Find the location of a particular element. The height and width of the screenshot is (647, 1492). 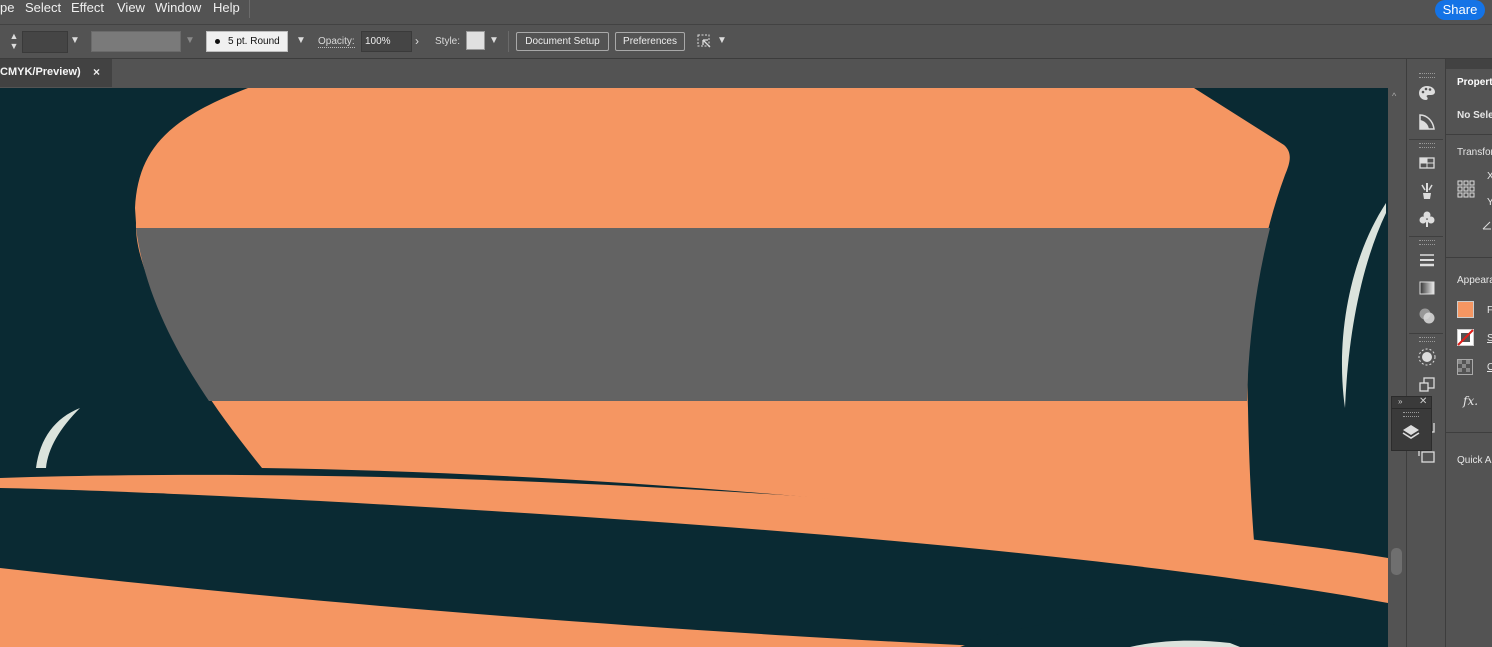

document-tab: CMYK/Preview) × is located at coordinates (56, 73).